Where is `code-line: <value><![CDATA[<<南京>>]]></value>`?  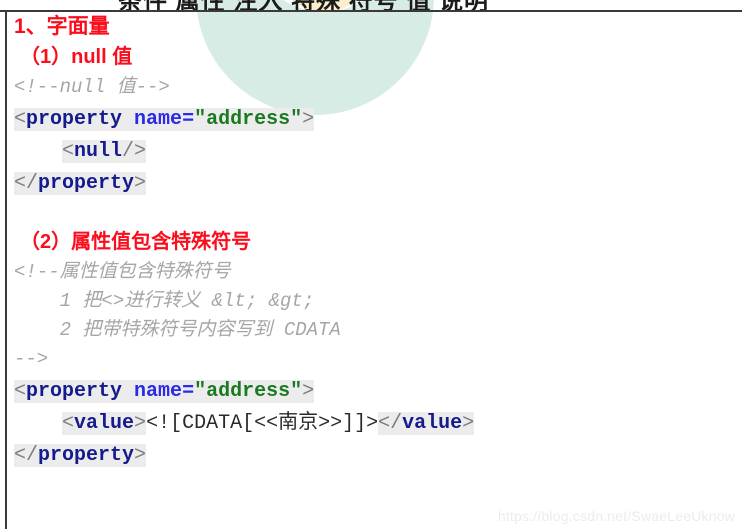 code-line: <value><![CDATA[<<南京>>]]></value> is located at coordinates (372, 424).